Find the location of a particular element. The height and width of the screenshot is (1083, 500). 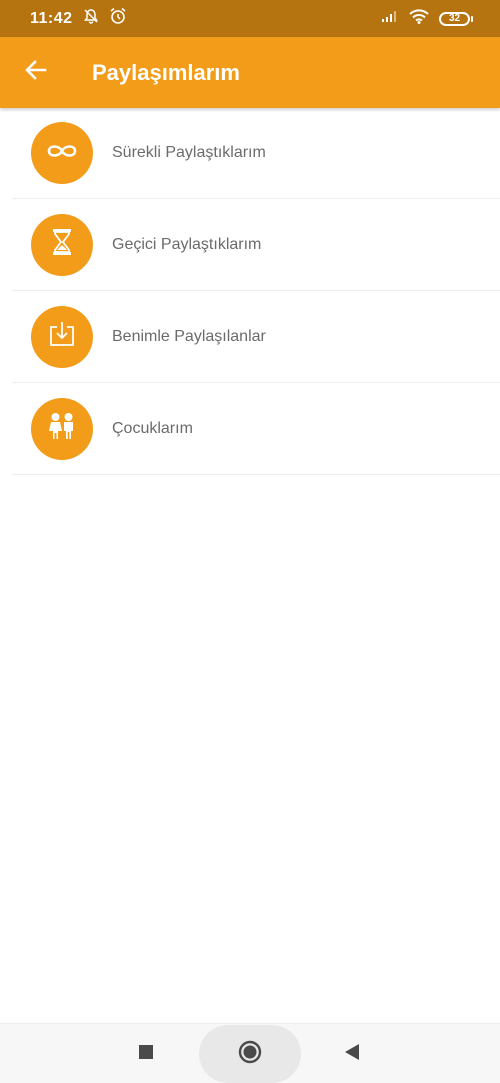

recents-square-icon is located at coordinates (146, 1054).